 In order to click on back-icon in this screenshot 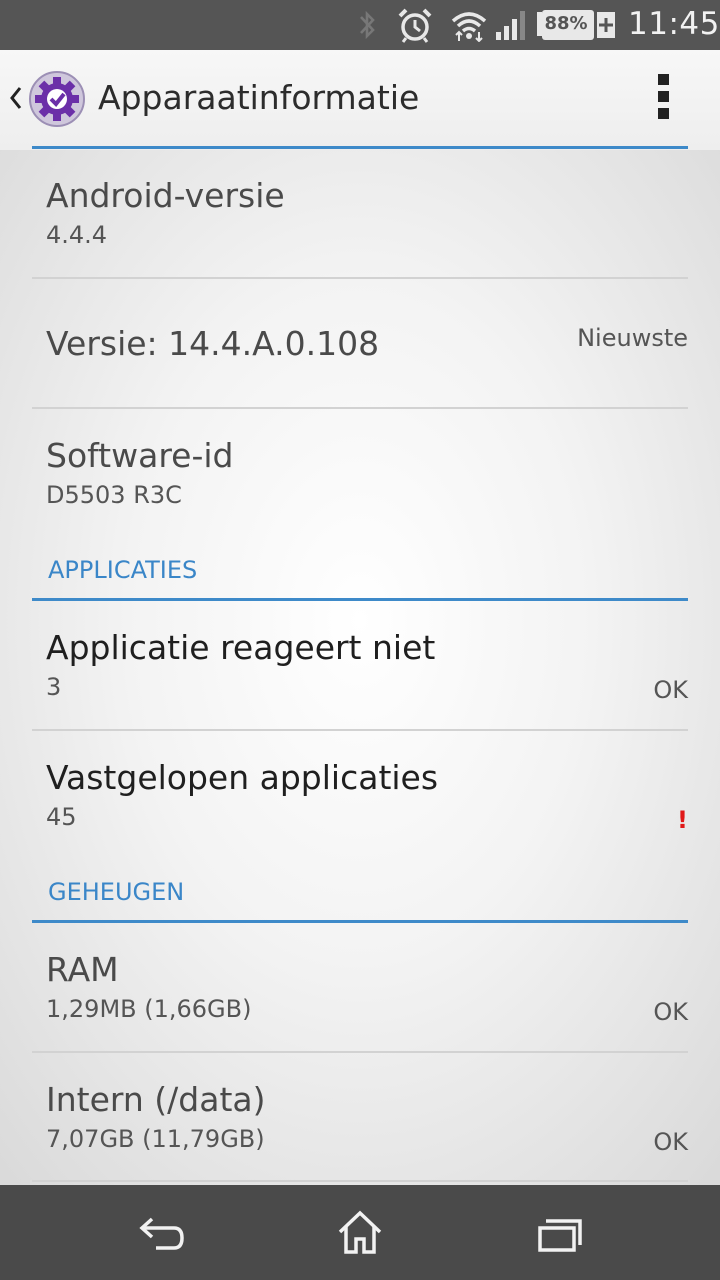, I will do `click(161, 1234)`.